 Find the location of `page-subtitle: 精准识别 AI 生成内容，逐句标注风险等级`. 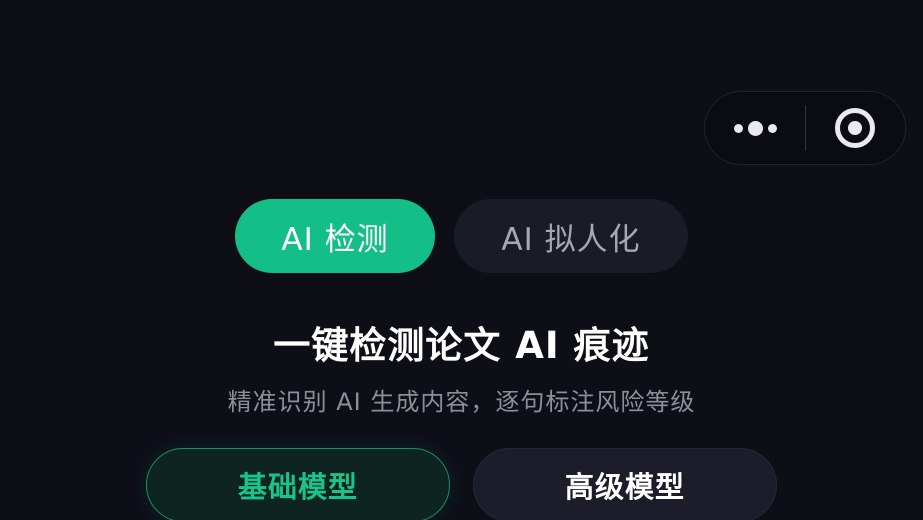

page-subtitle: 精准识别 AI 生成内容，逐句标注风险等级 is located at coordinates (461, 402).